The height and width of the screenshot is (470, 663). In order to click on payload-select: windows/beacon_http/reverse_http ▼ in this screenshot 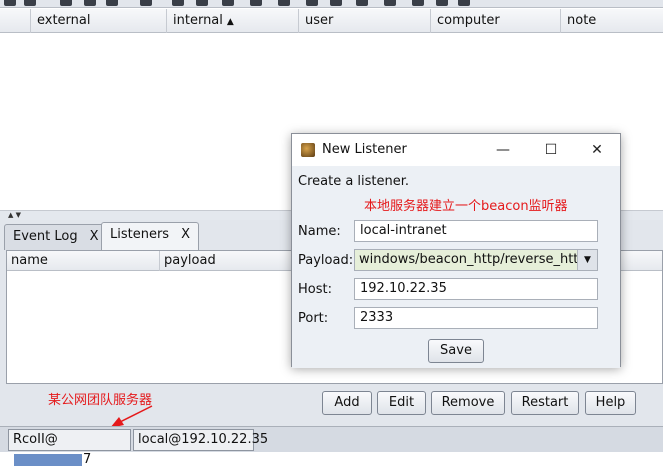, I will do `click(476, 260)`.